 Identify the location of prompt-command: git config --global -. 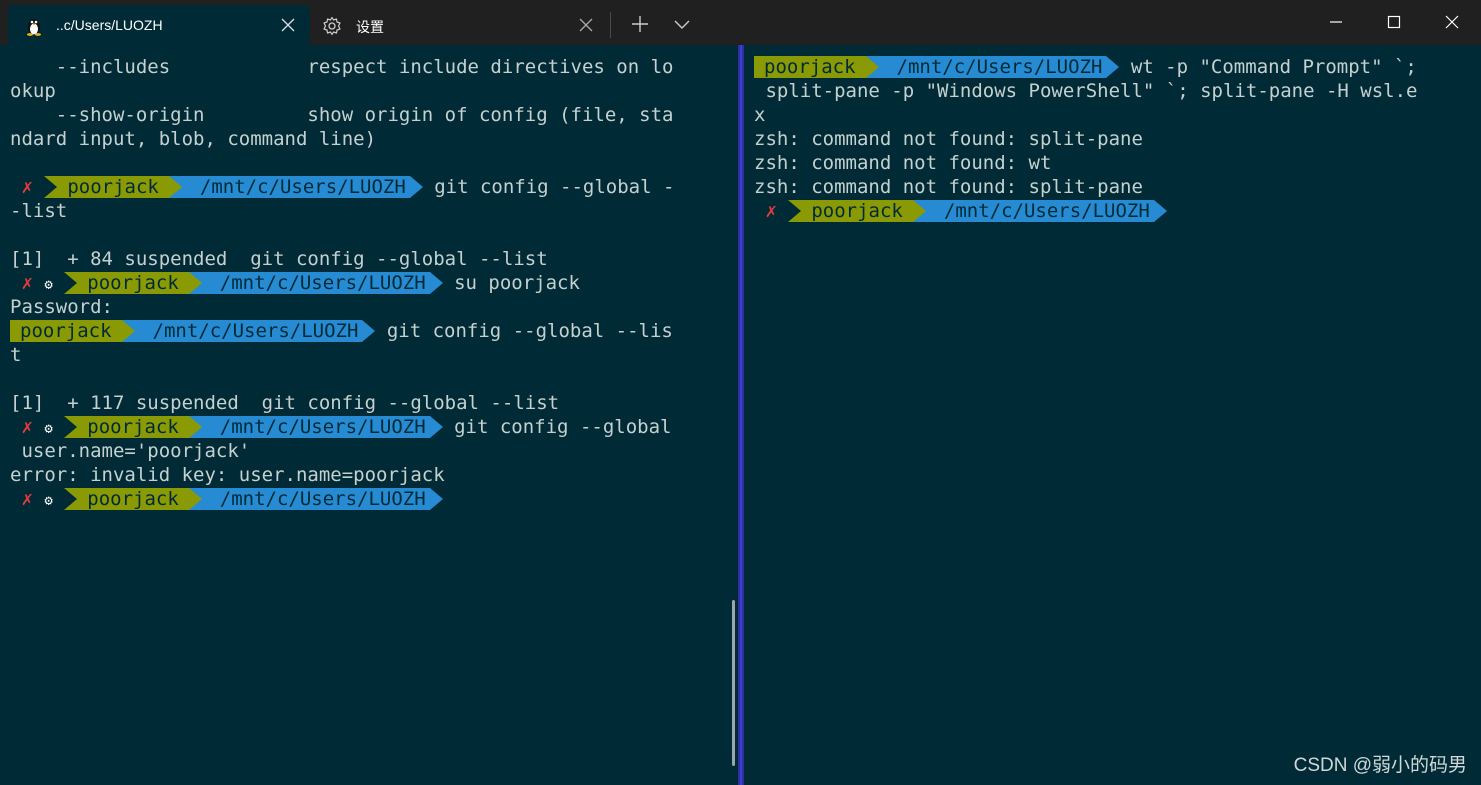
(548, 187).